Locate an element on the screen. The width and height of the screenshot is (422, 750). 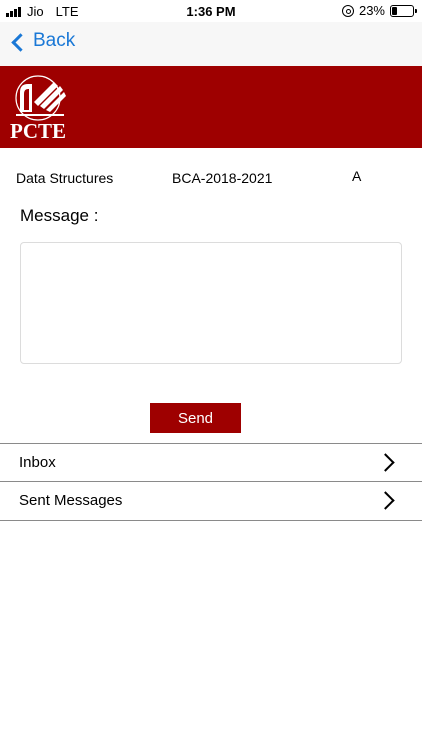
status-right: 23% is located at coordinates (379, 10).